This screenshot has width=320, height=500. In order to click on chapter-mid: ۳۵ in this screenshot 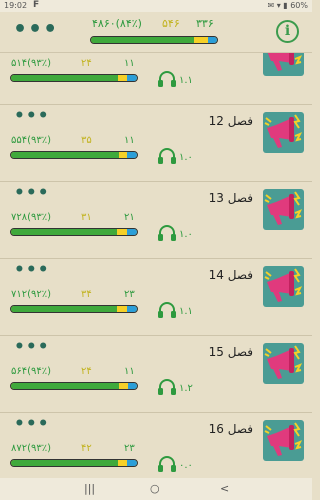, I will do `click(86, 140)`.